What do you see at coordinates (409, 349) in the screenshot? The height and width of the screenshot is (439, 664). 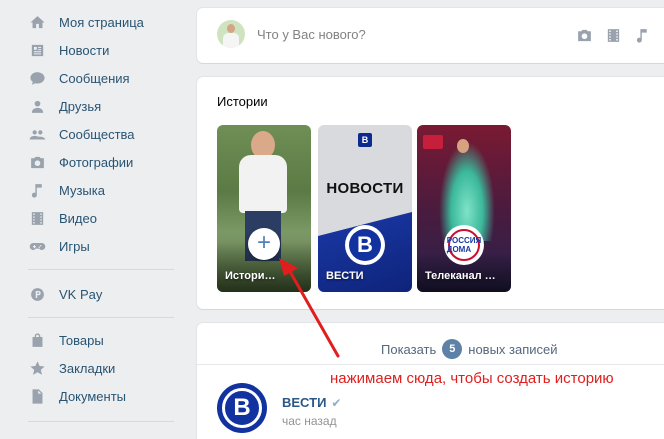 I see `show-new-prefix: Показать` at bounding box center [409, 349].